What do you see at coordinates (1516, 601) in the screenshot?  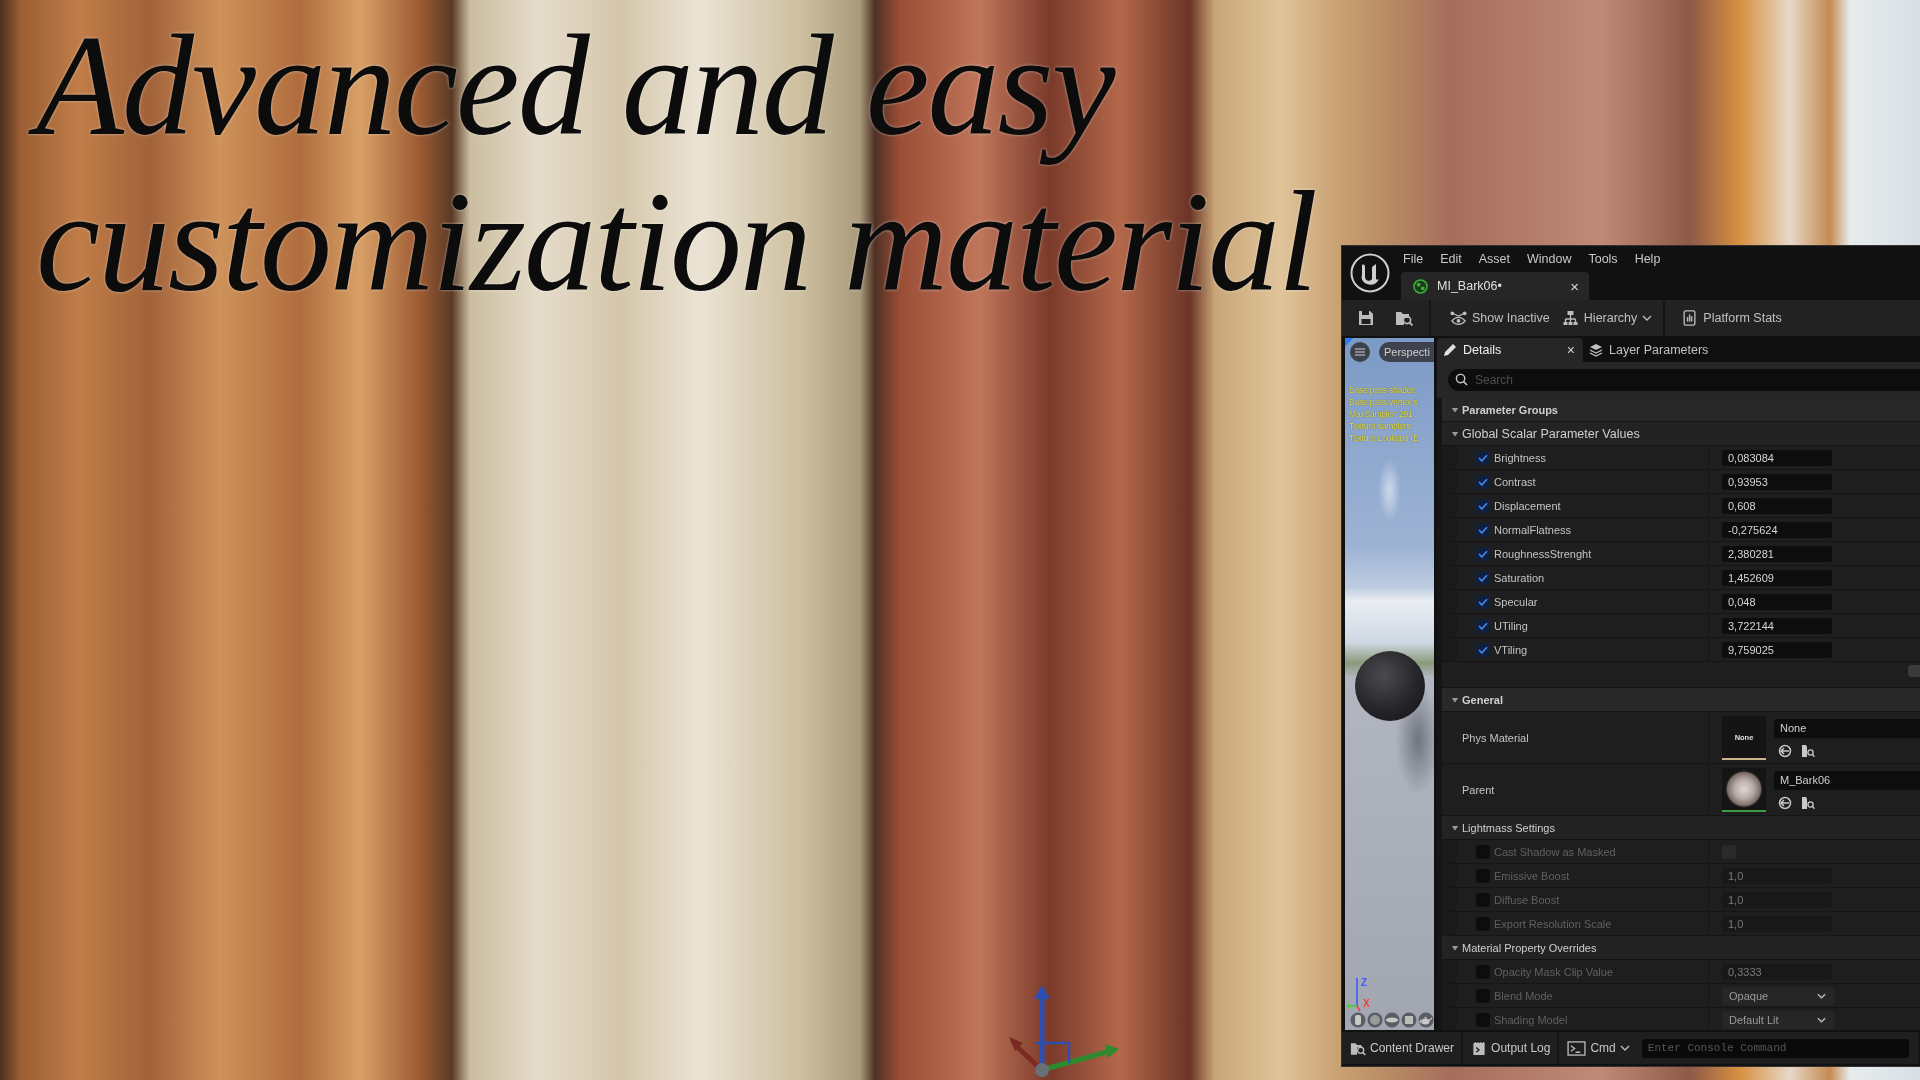 I see `property-label: Specular` at bounding box center [1516, 601].